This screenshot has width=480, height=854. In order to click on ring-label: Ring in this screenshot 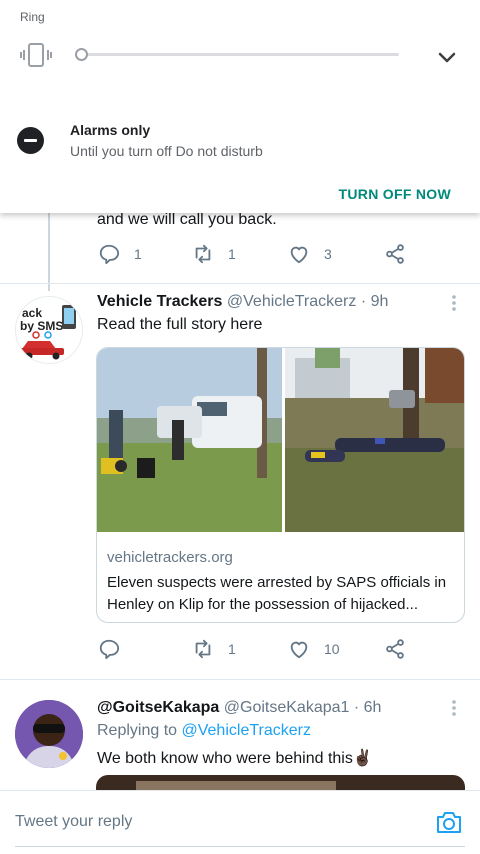, I will do `click(32, 17)`.